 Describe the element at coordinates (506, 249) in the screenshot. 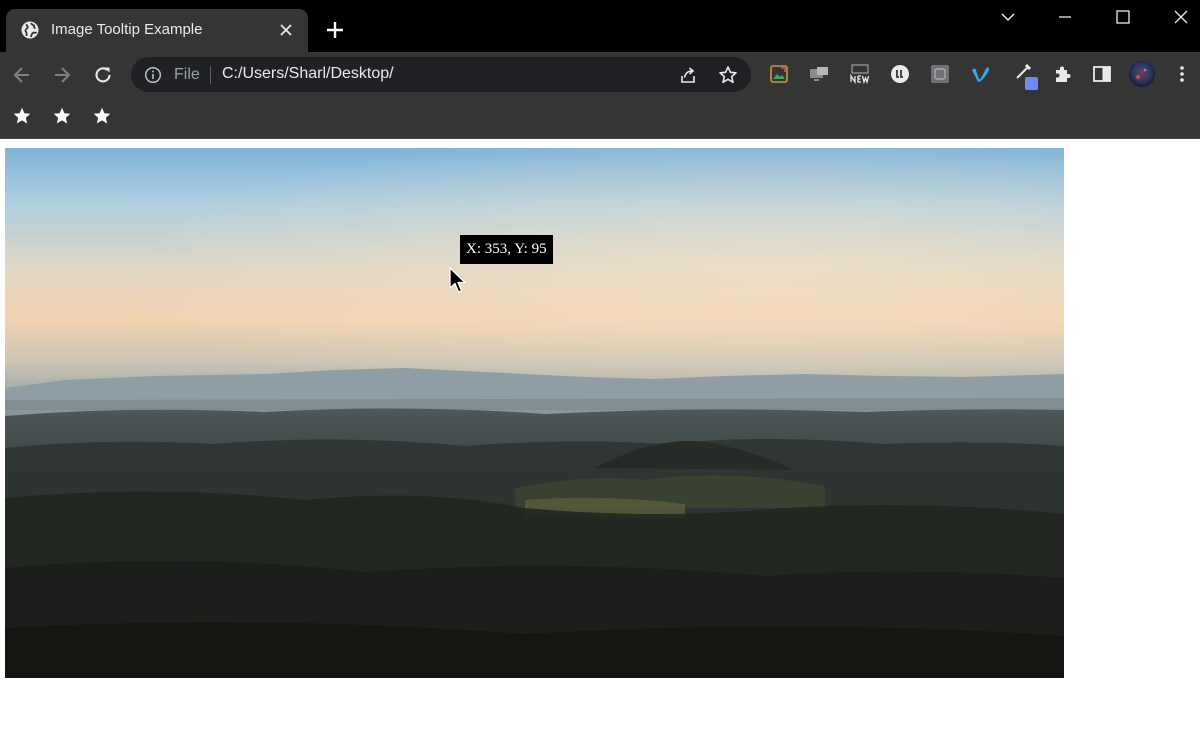

I see `coordinate-tooltip: X: 353, Y: 95` at that location.